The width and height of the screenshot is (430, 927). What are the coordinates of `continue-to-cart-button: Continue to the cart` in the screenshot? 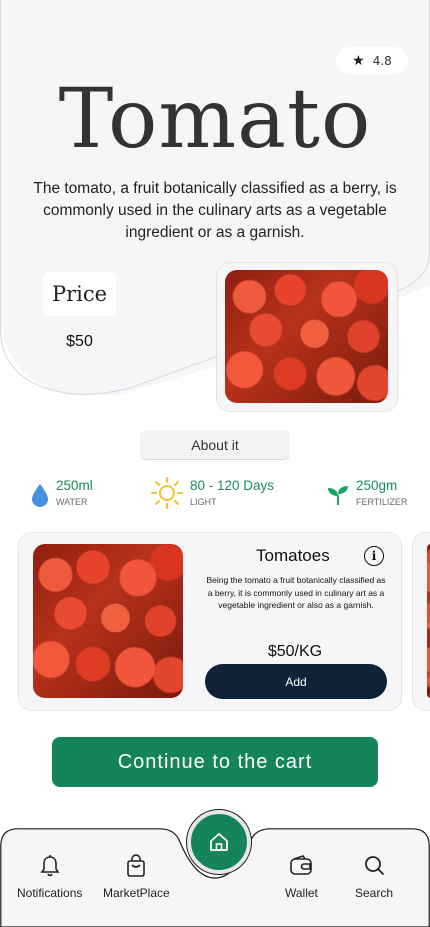 It's located at (215, 762).